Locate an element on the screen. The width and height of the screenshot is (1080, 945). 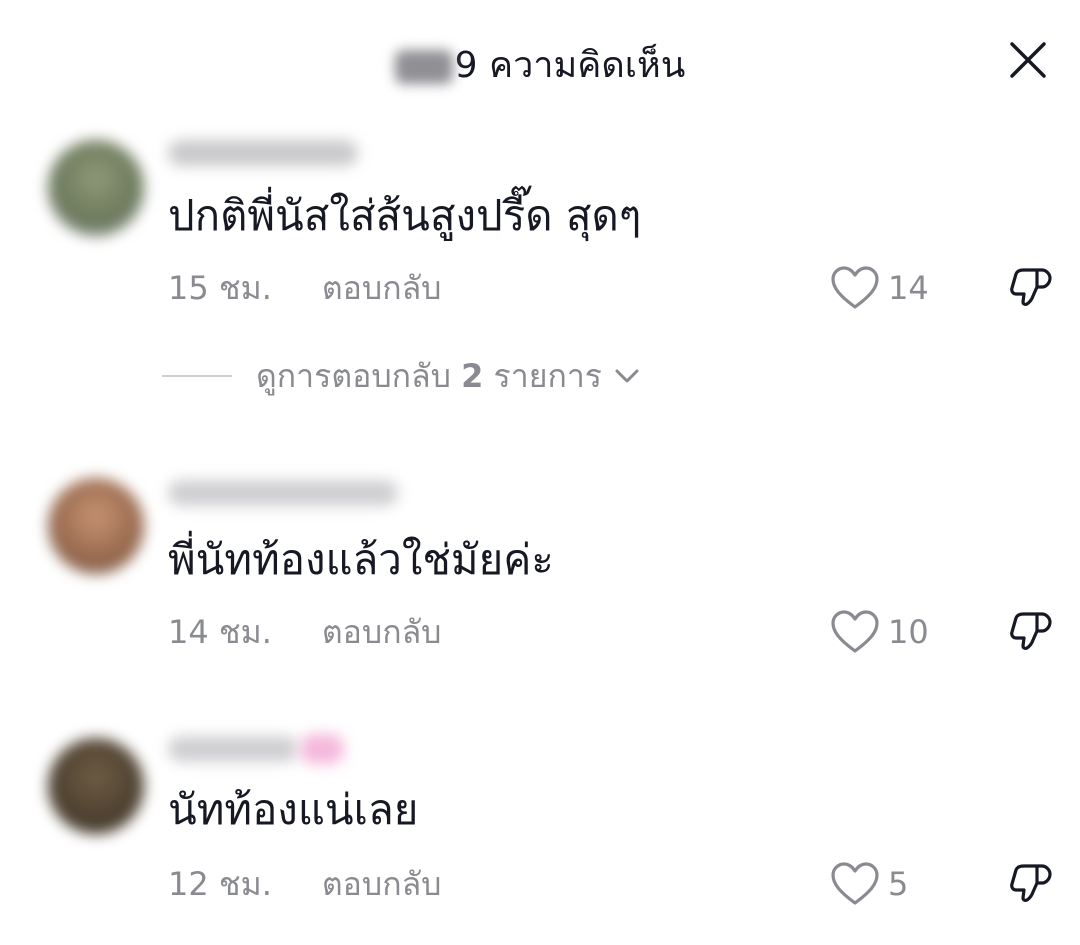
comments-title-label: ความคิดเห็น is located at coordinates (587, 65).